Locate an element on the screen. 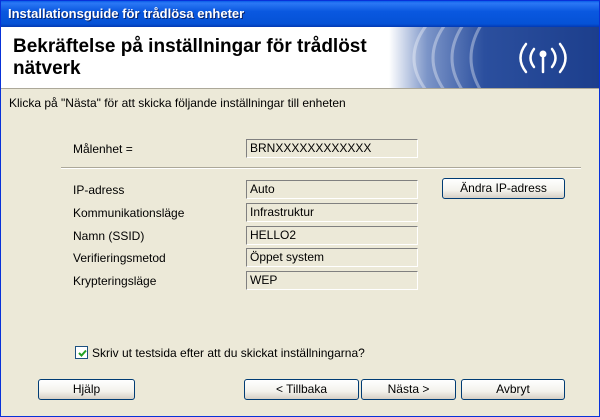  print-test-page-checkbox is located at coordinates (81, 352).